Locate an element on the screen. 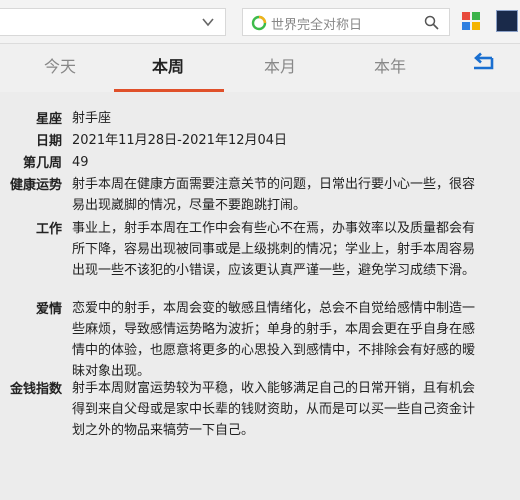  health-label: 健康运势 is located at coordinates (35, 185).